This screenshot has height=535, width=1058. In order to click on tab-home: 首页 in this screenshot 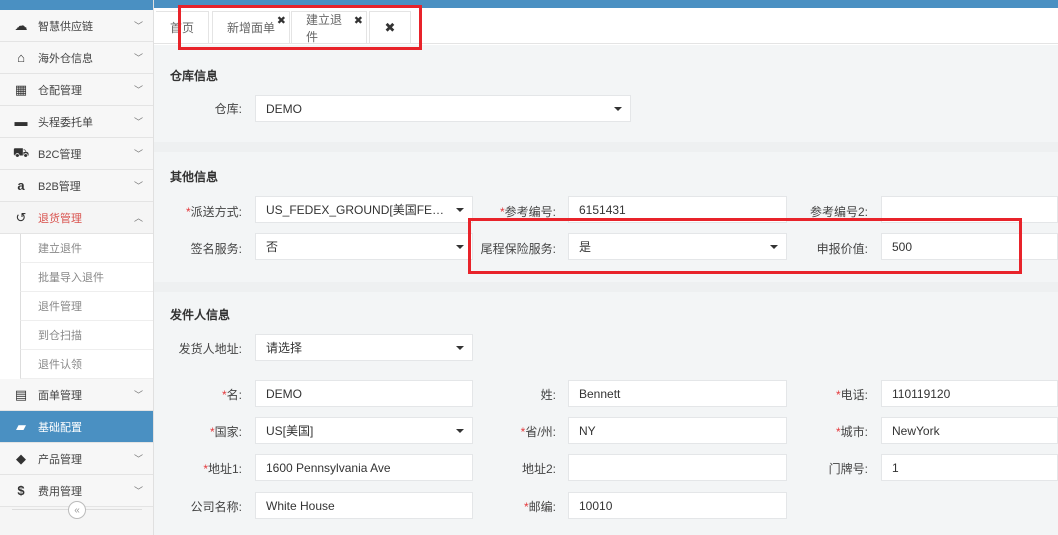, I will do `click(183, 27)`.